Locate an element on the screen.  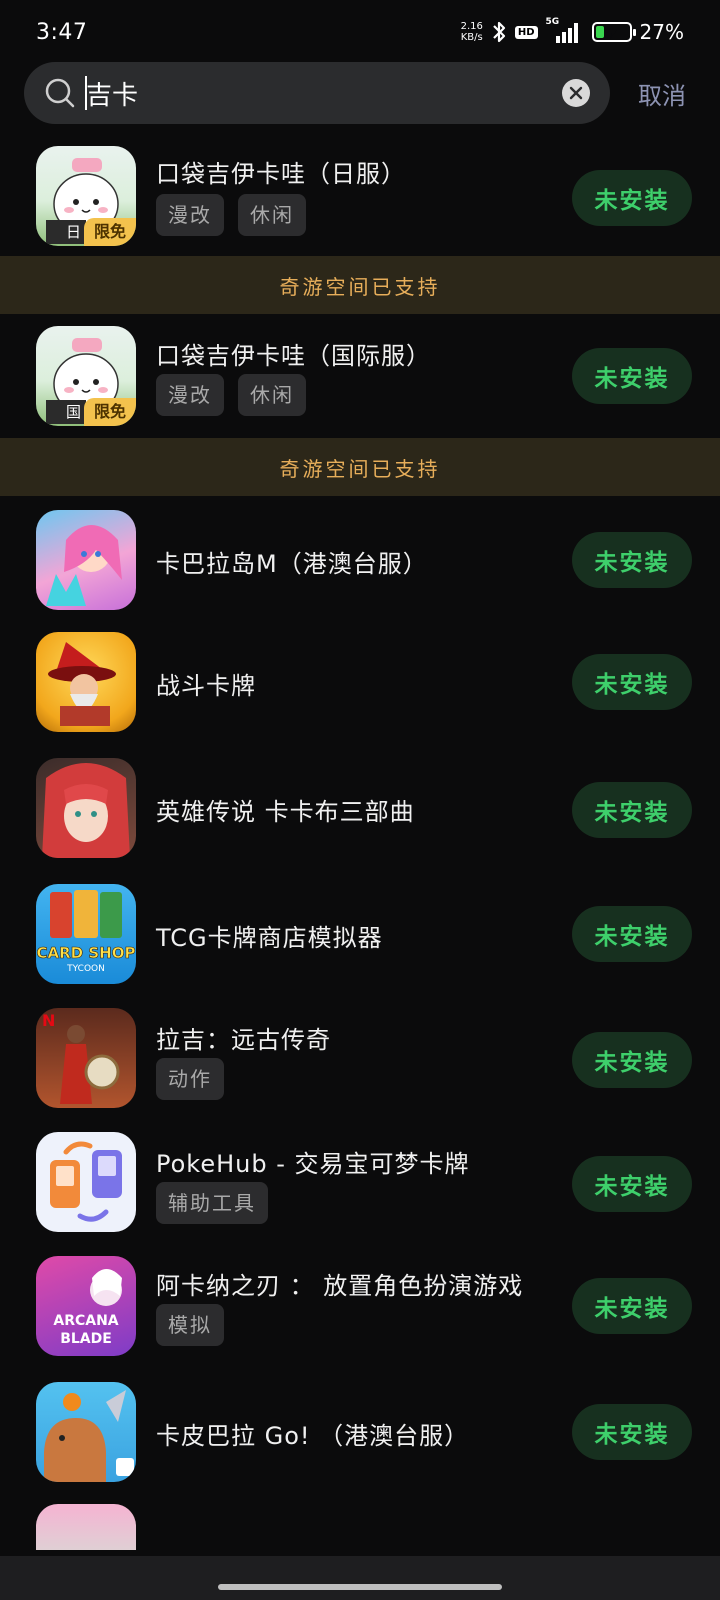
search-row: 取消 is located at coordinates (360, 94).